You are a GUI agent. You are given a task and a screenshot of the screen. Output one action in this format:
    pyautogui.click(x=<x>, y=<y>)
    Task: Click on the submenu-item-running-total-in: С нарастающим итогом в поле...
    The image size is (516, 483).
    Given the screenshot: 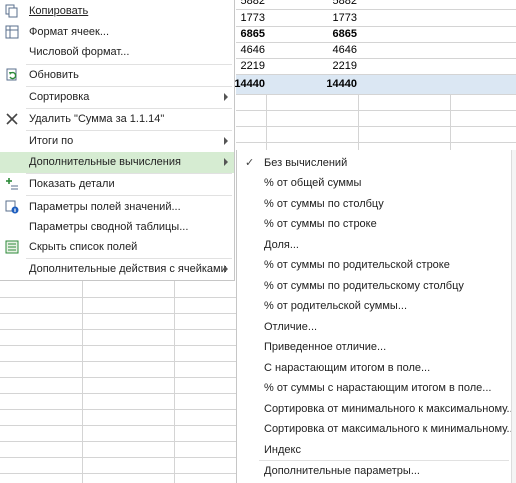 What is the action you would take?
    pyautogui.click(x=374, y=368)
    